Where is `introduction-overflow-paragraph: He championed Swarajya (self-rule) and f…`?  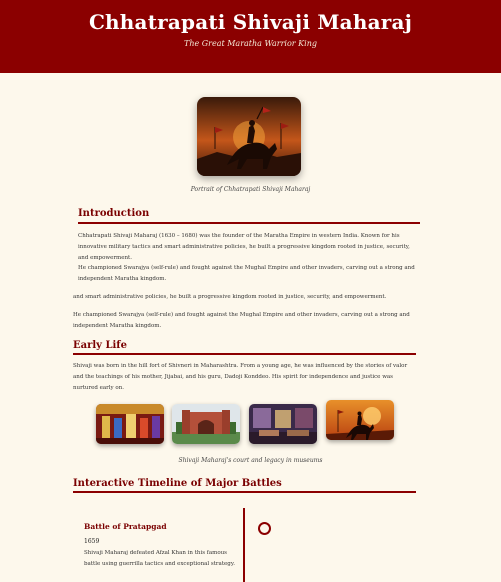 introduction-overflow-paragraph: He championed Swarajya (self-rule) and f… is located at coordinates (241, 320).